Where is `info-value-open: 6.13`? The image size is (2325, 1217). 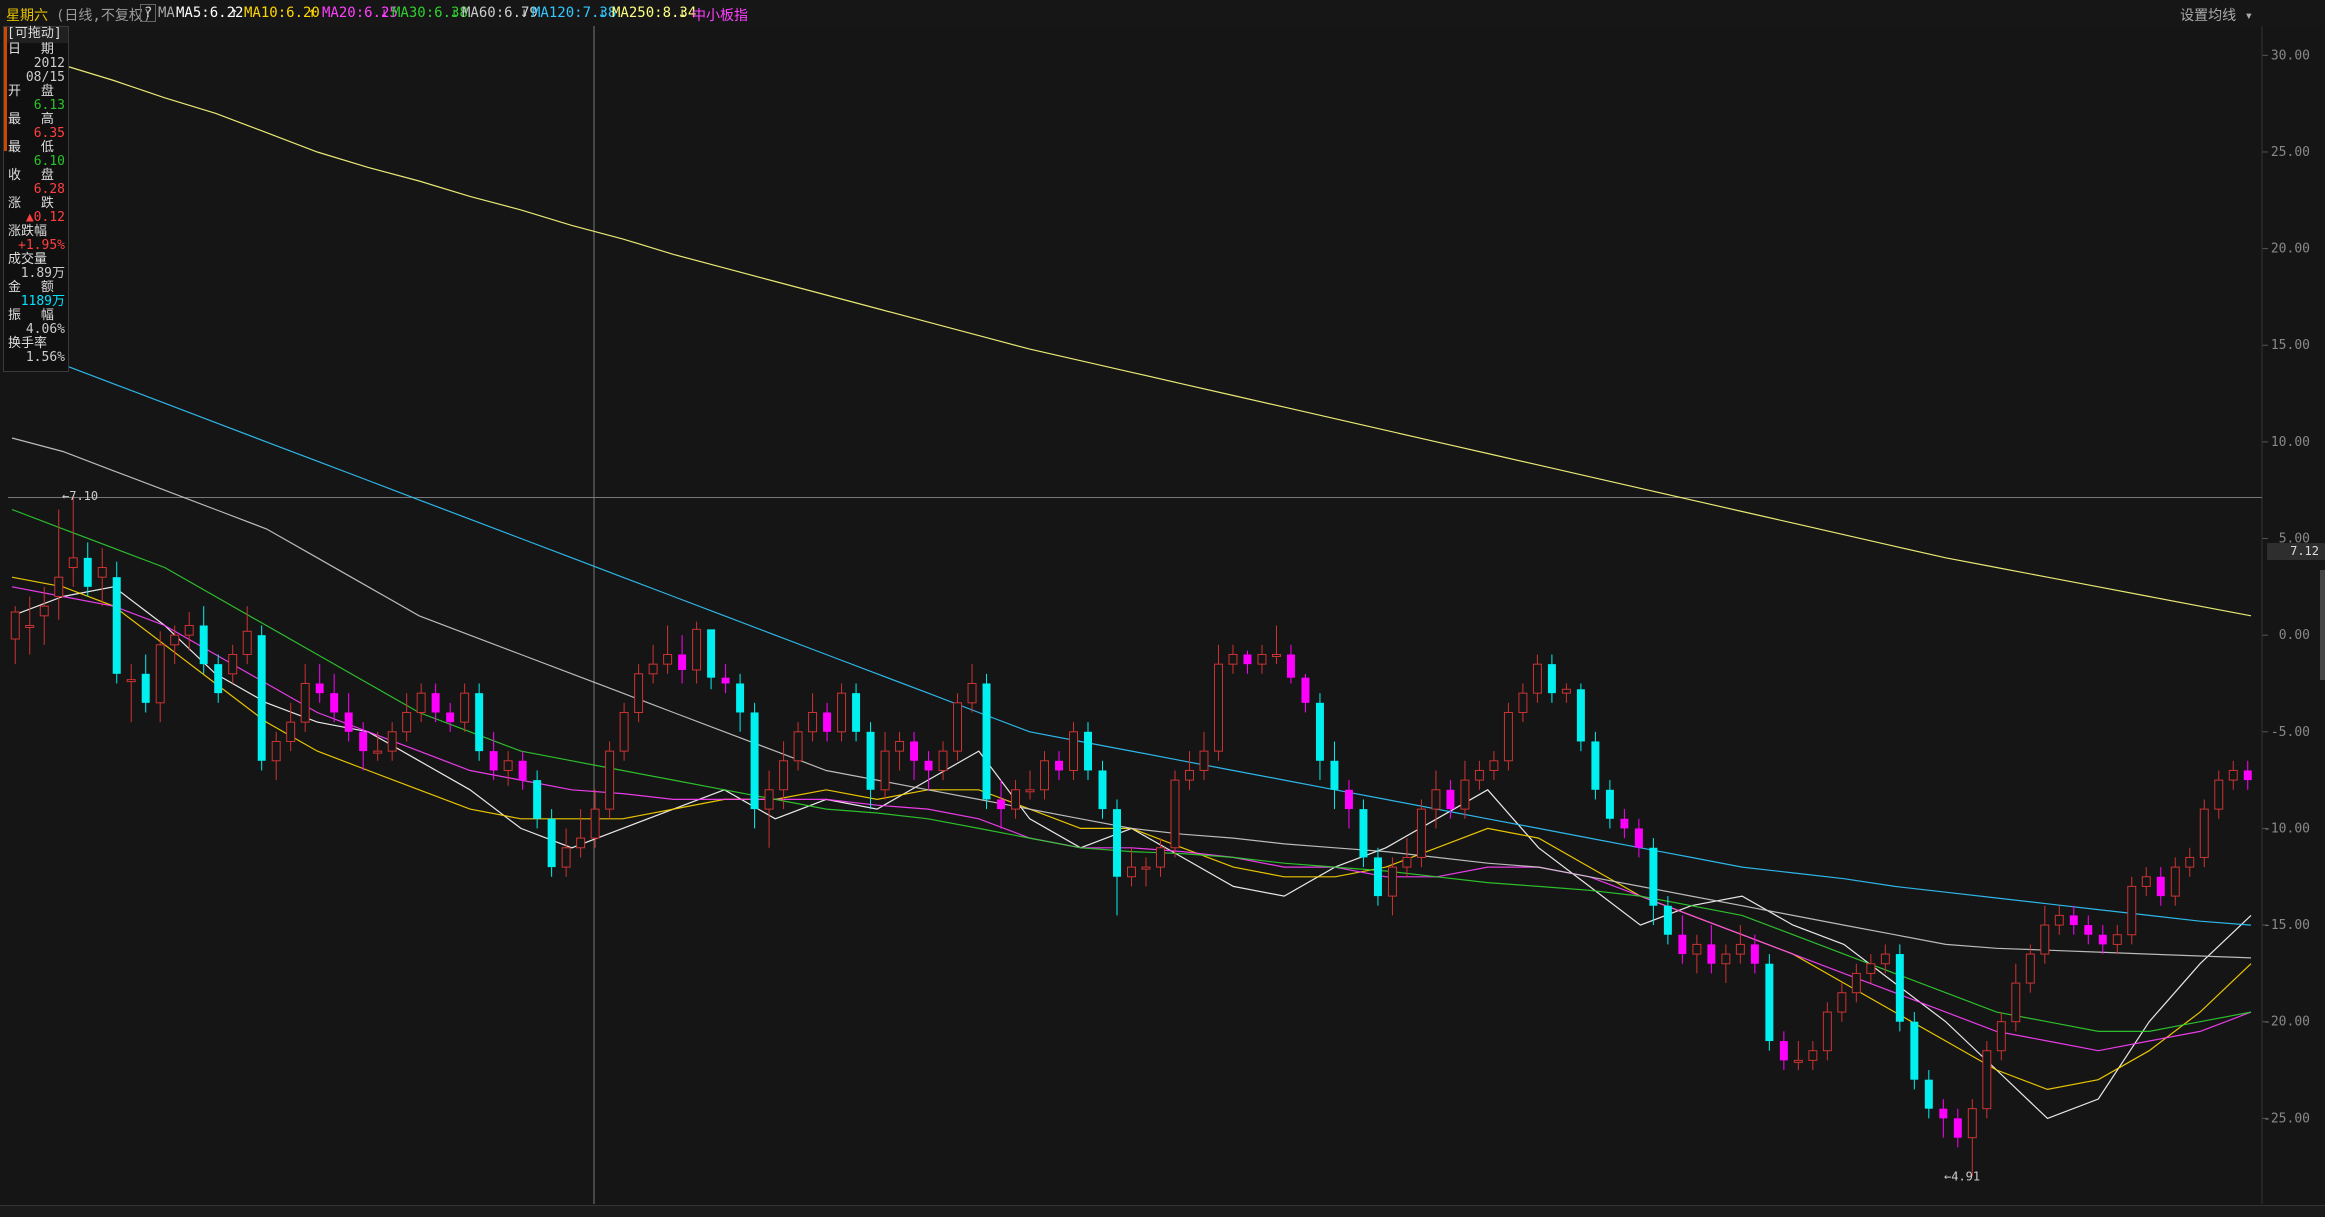
info-value-open: 6.13 is located at coordinates (49, 105).